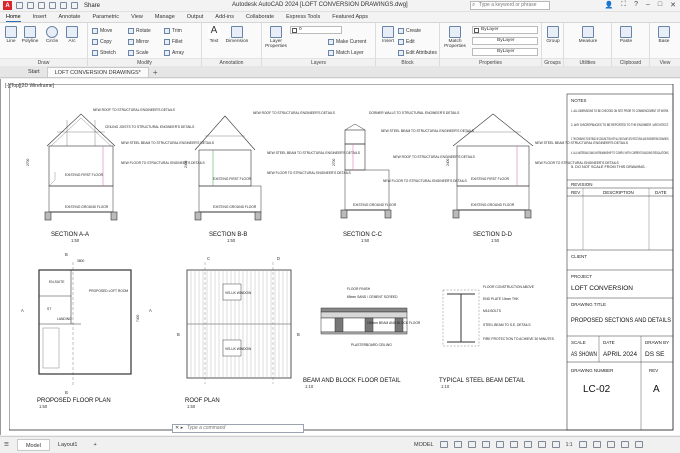 This screenshot has width=680, height=453. What do you see at coordinates (499, 444) in the screenshot?
I see `osnap-icon` at bounding box center [499, 444].